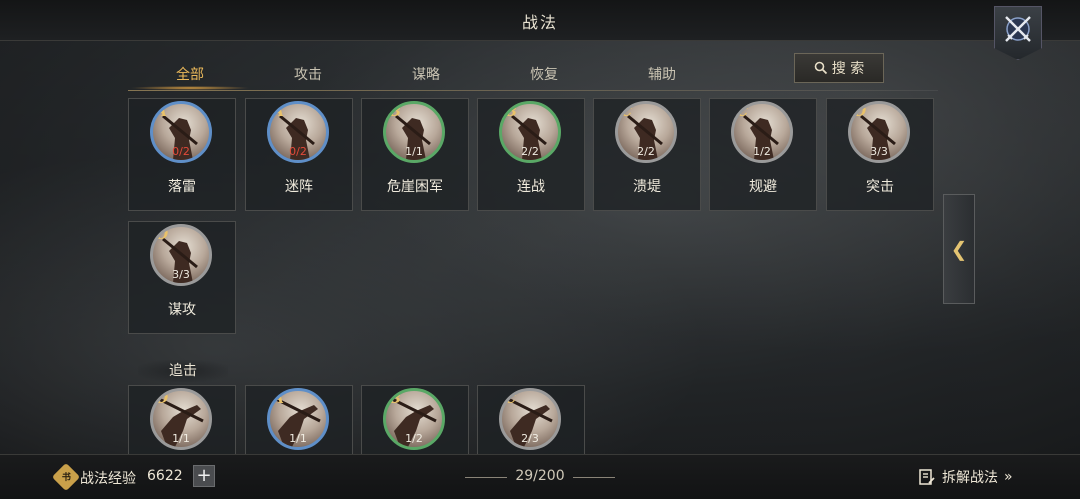  I want to click on collapse-panel-button: ❮, so click(959, 249).